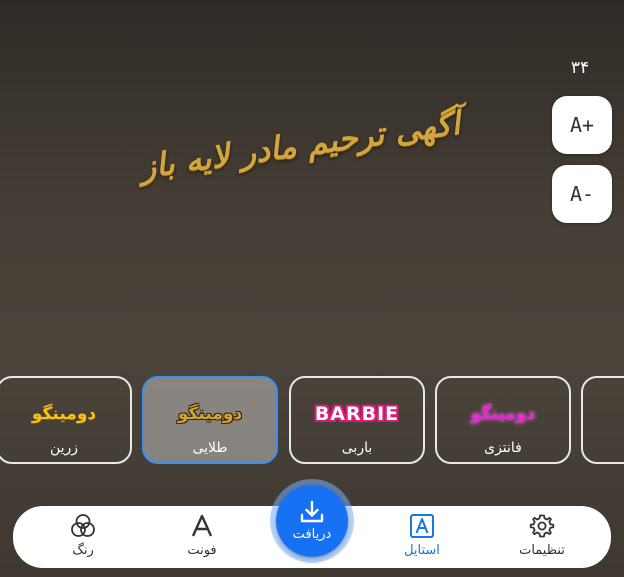  I want to click on style-sample: BARBIE, so click(357, 414).